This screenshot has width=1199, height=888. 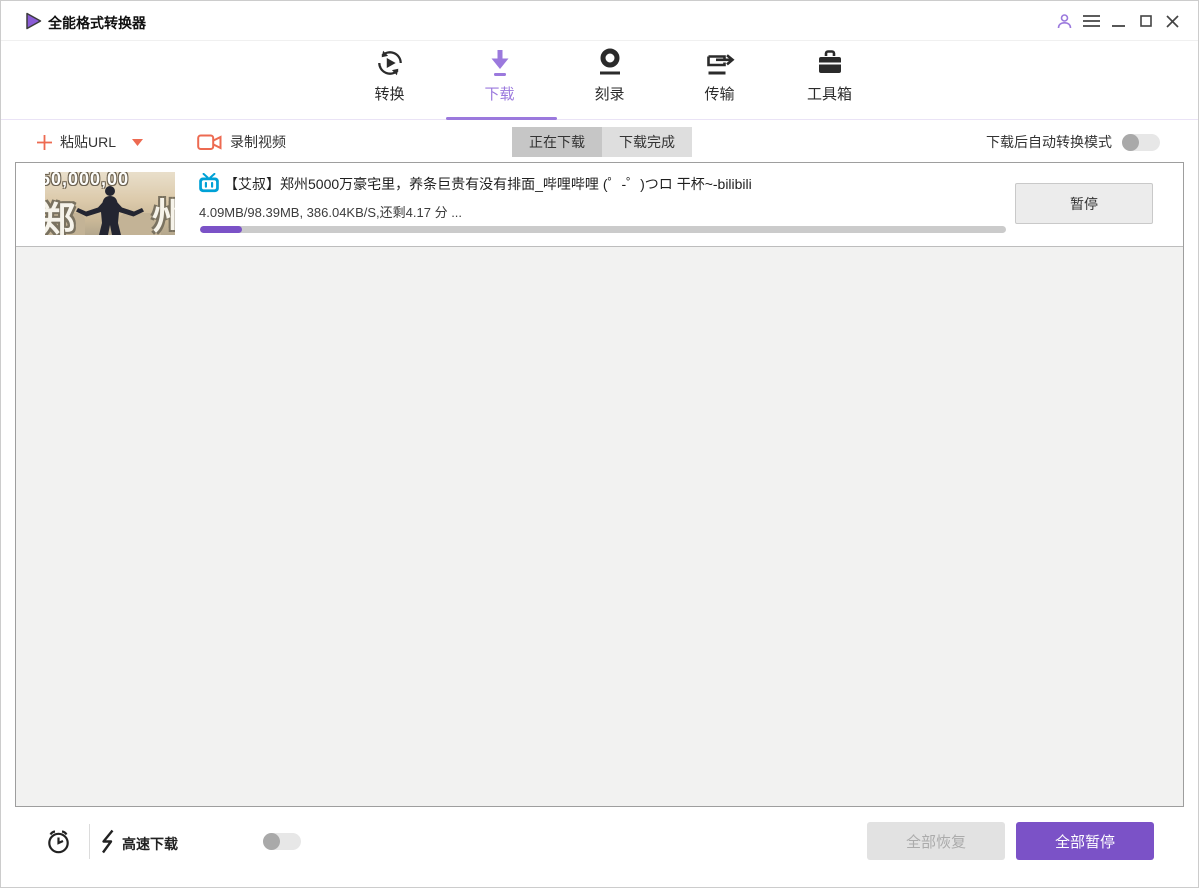 What do you see at coordinates (599, 847) in the screenshot?
I see `footer-bar: 高速下载 全部恢复 全部暂停` at bounding box center [599, 847].